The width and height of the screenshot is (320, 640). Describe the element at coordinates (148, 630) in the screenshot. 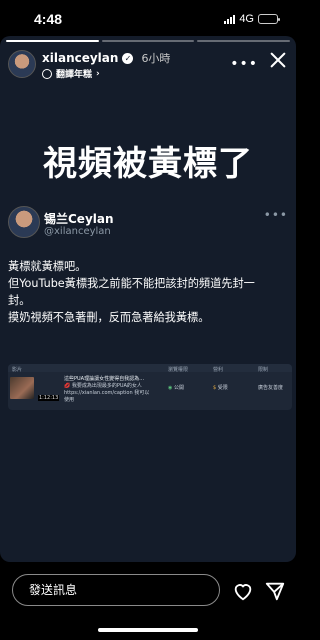

I see `home-indicator` at that location.